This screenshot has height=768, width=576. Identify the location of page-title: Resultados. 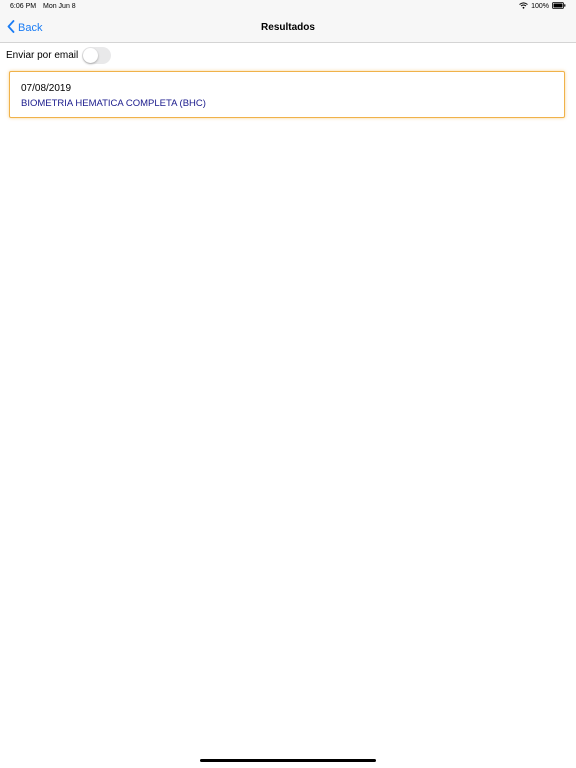
(288, 27).